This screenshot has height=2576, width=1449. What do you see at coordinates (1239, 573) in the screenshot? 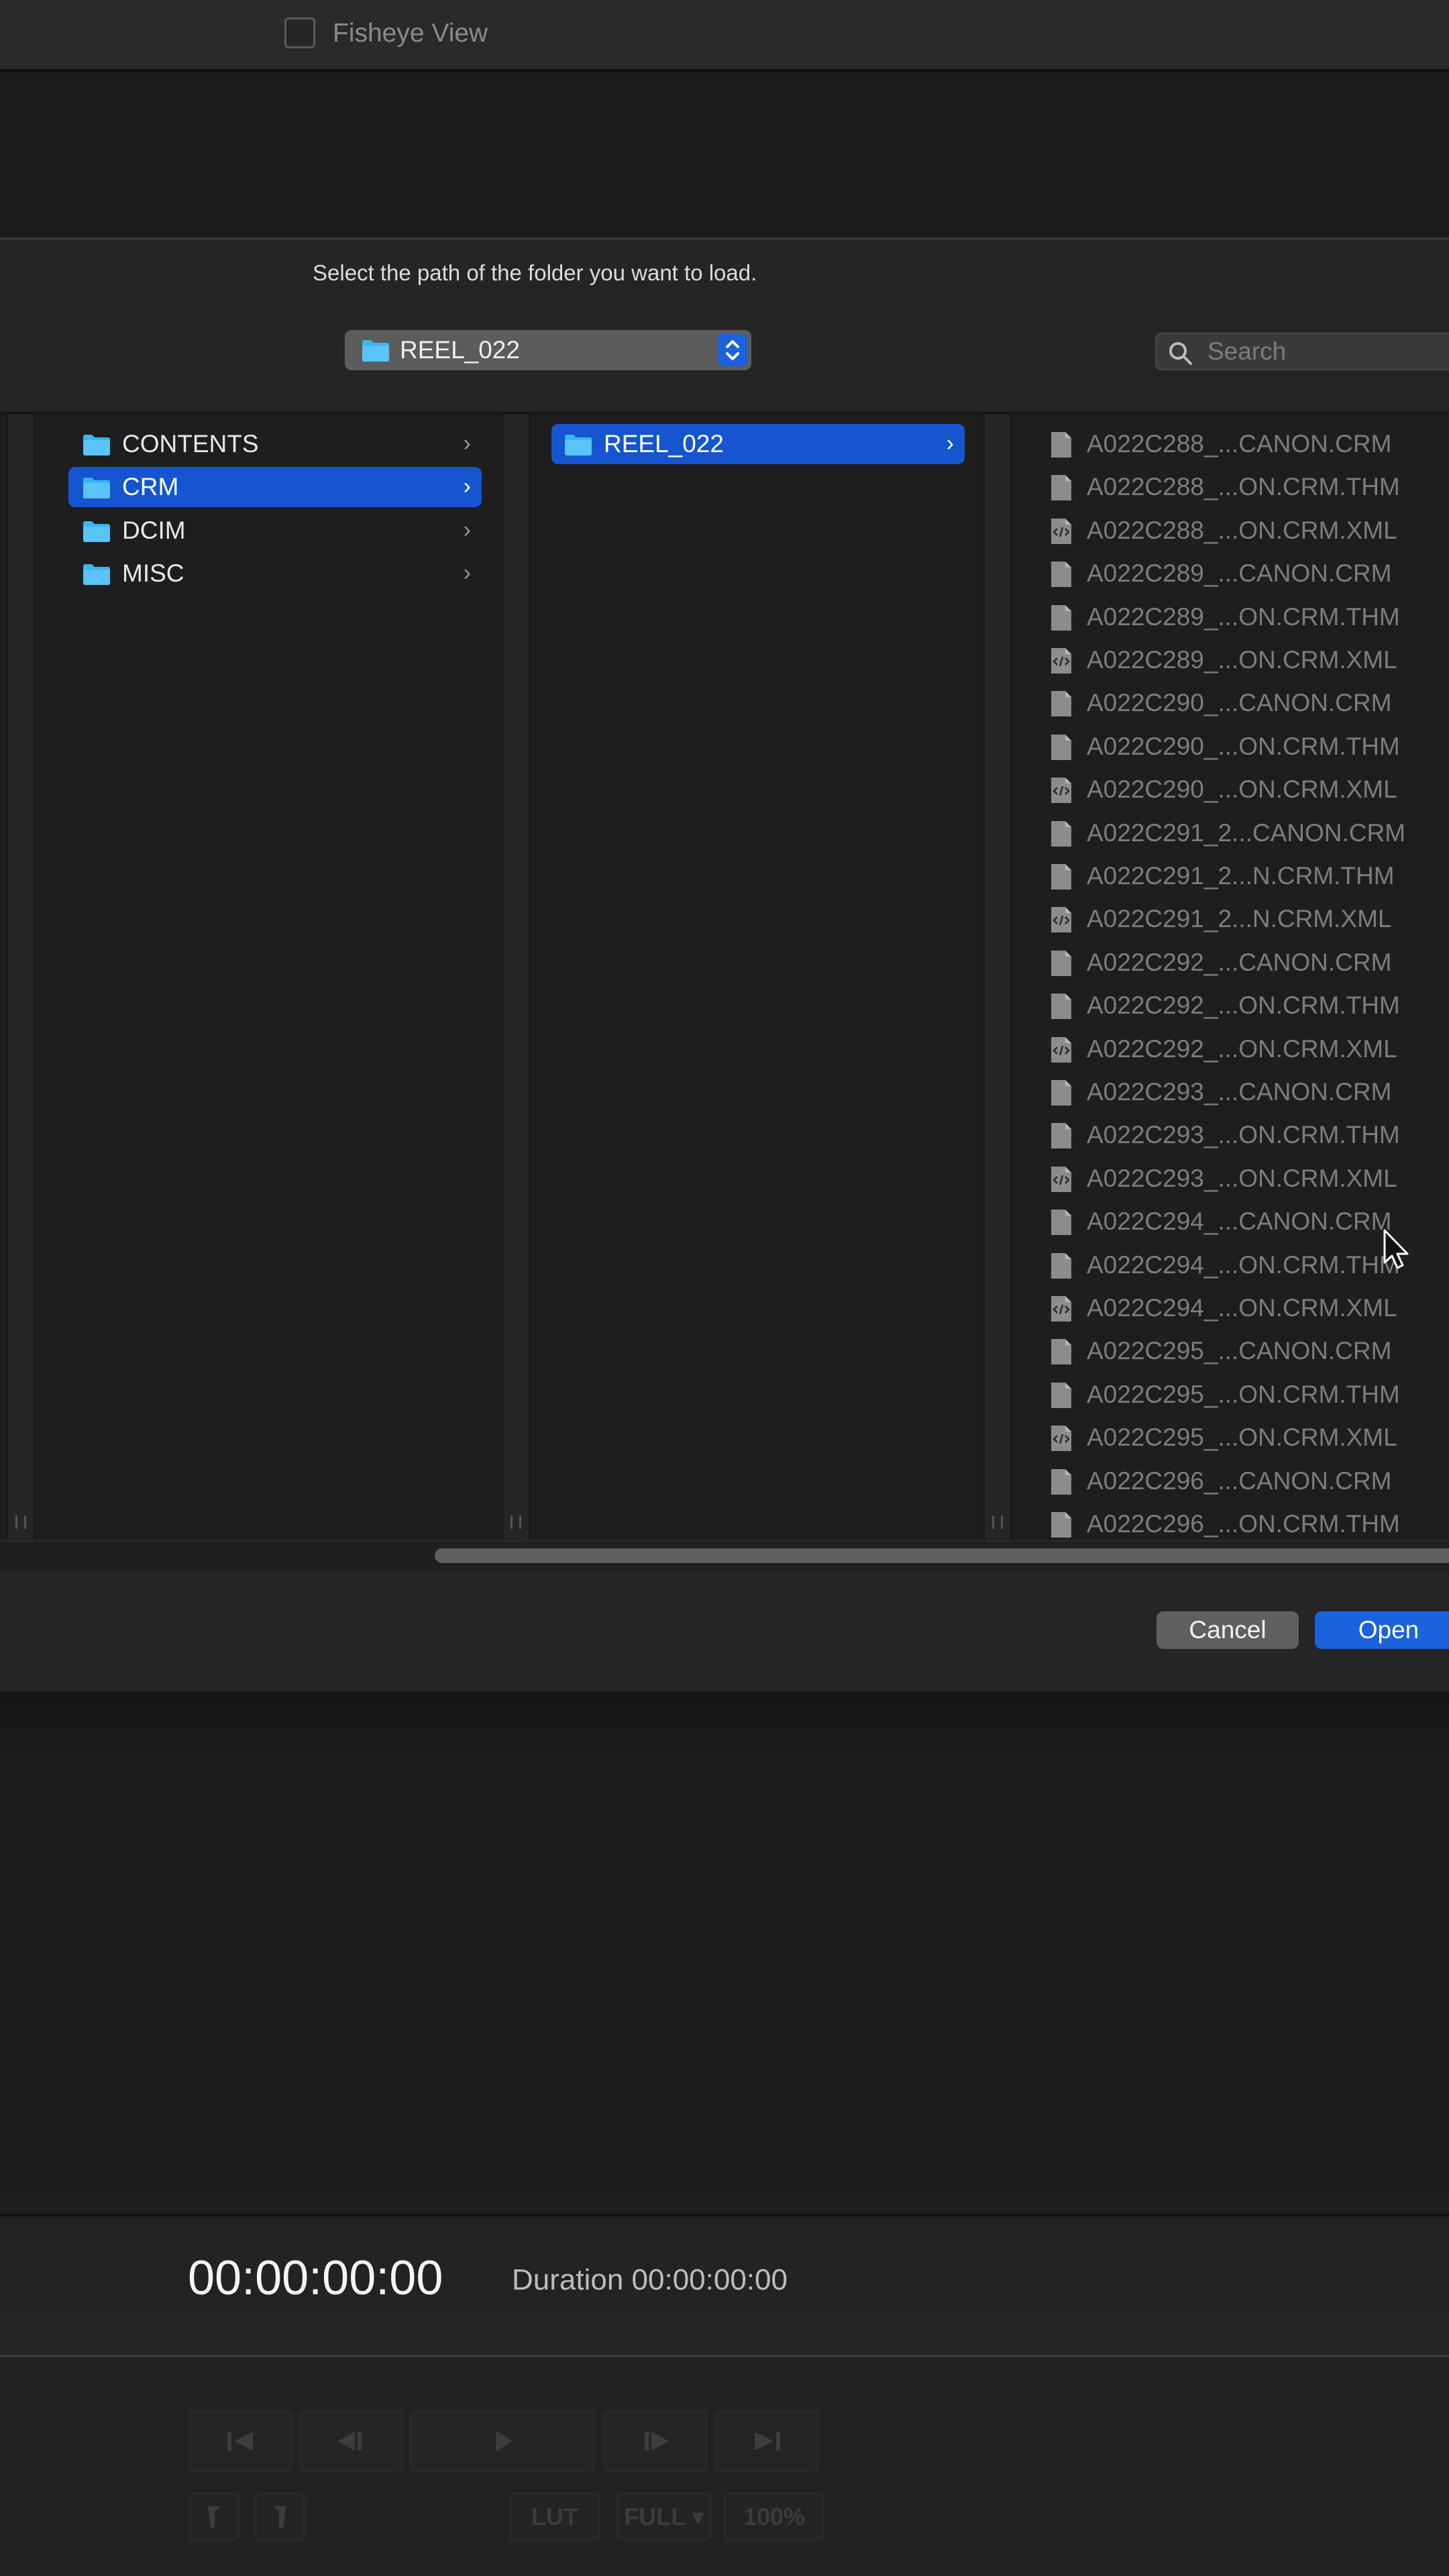
I see `file-row-label: A022C289_...CANON.CRM` at bounding box center [1239, 573].